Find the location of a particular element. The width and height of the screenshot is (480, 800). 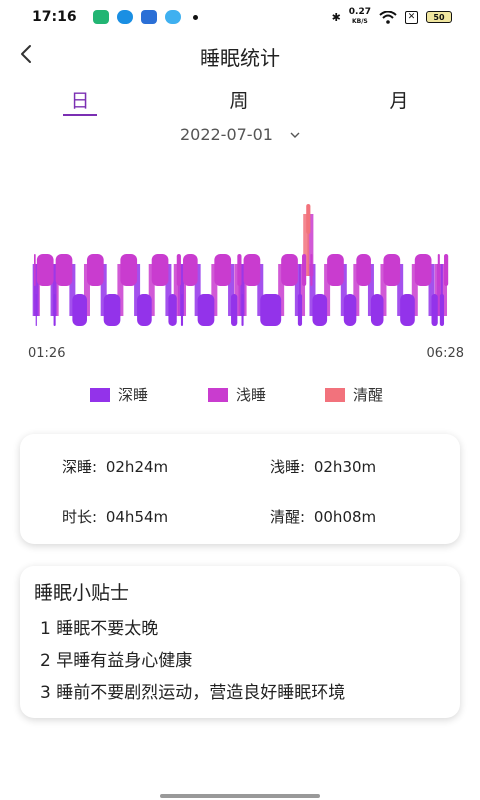

tip-item: 2 早睡有益身心健康 is located at coordinates (116, 661).